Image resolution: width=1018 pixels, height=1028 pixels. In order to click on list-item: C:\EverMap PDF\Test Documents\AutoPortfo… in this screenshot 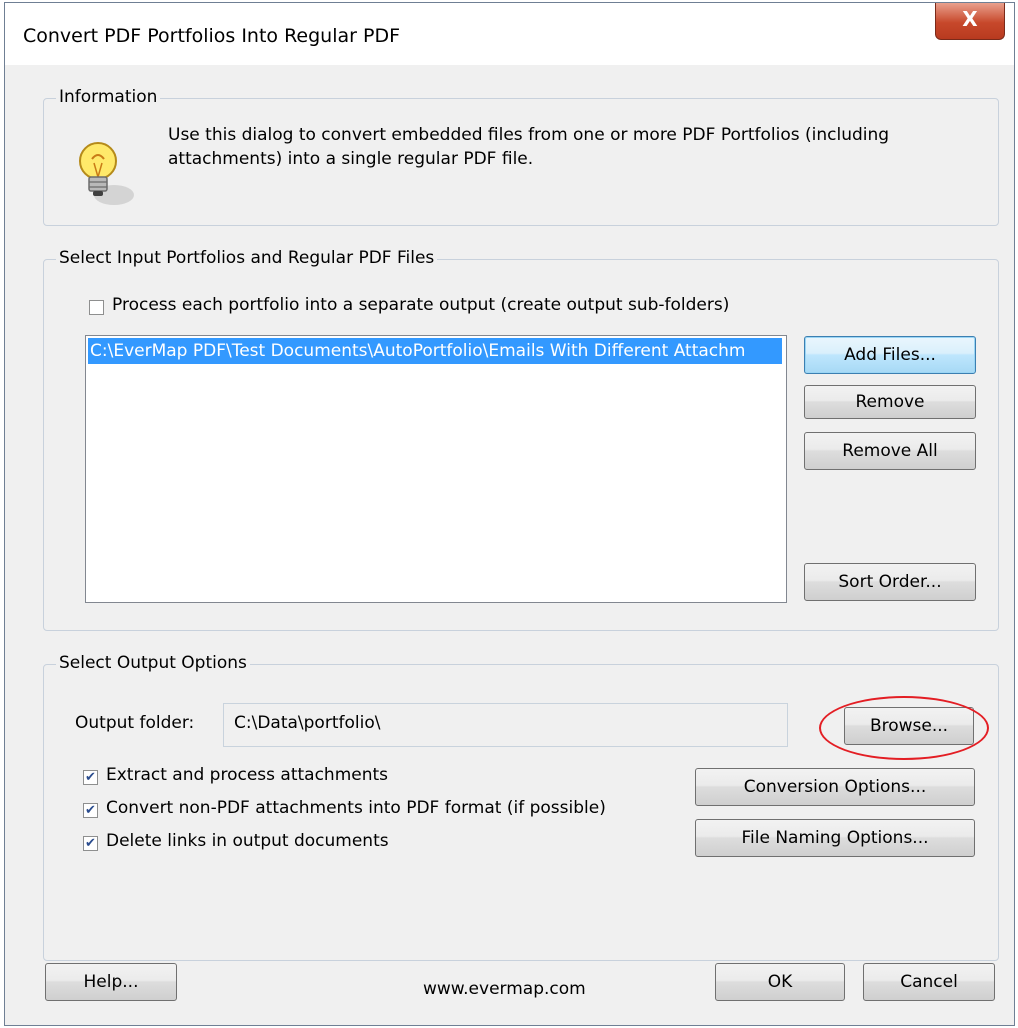, I will do `click(435, 351)`.